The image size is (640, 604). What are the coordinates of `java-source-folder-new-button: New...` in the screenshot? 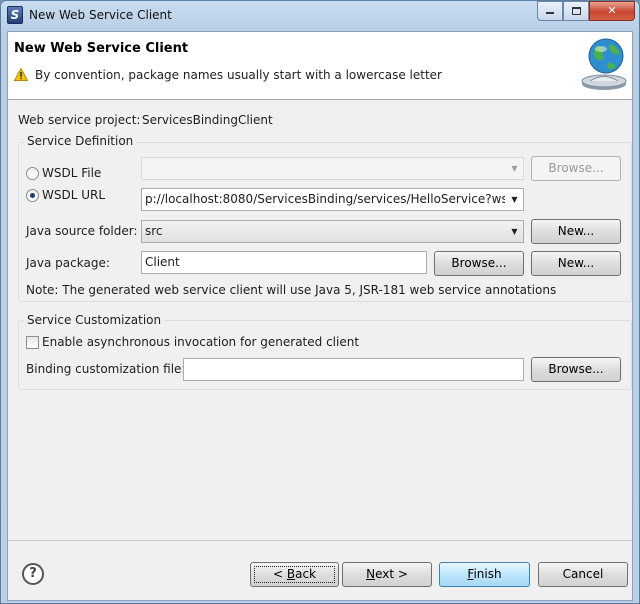 It's located at (576, 231).